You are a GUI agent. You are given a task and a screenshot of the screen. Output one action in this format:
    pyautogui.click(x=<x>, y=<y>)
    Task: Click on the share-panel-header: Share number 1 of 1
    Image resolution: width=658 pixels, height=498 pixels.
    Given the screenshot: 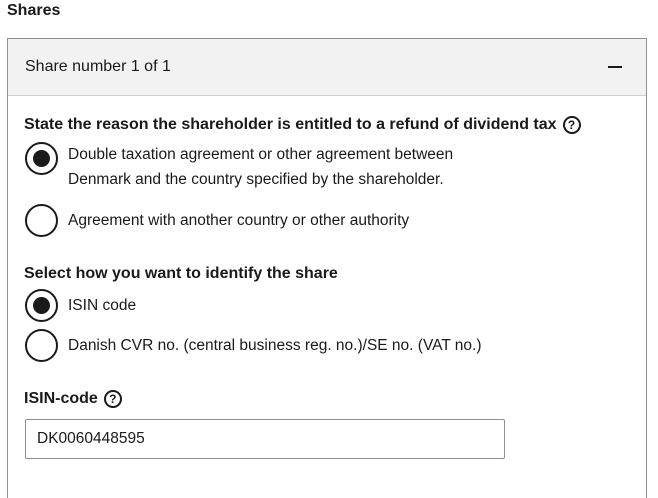 What is the action you would take?
    pyautogui.click(x=327, y=67)
    